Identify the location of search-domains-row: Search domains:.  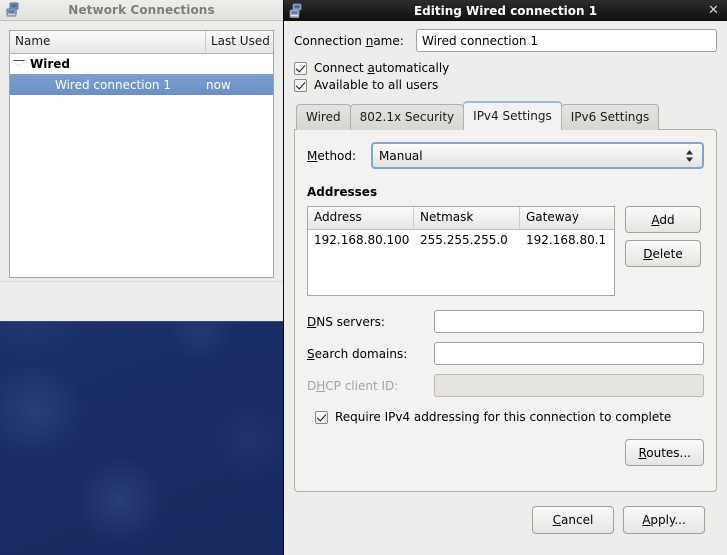
(505, 353).